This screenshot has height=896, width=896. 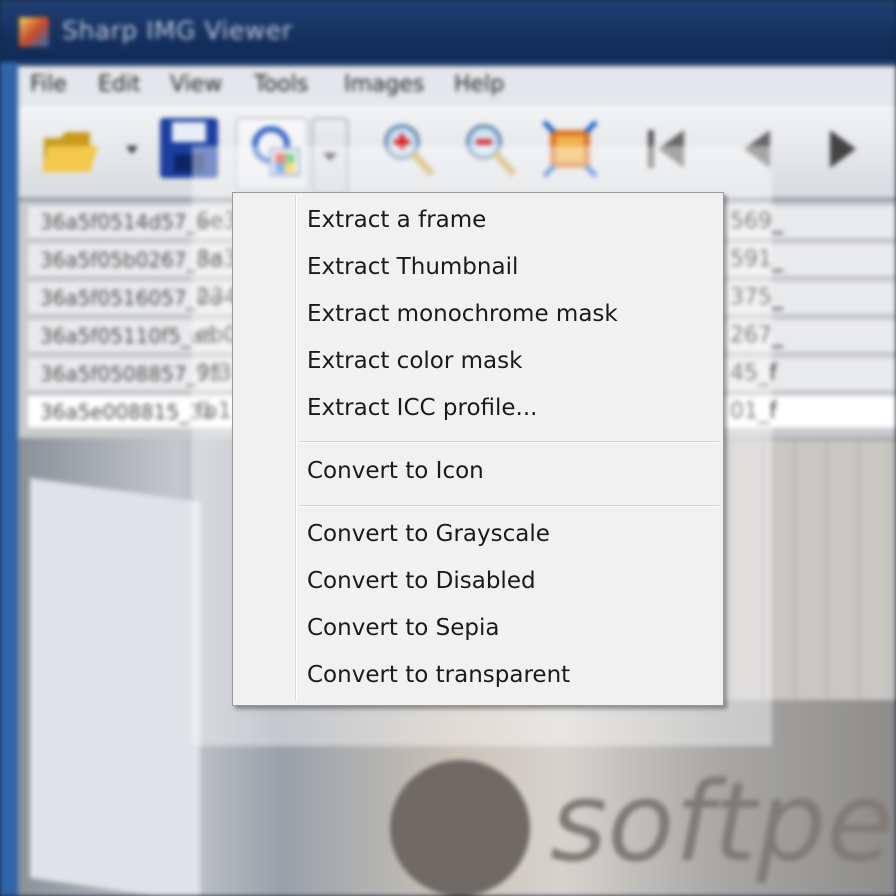 I want to click on menu-item-convert-transparent: Convert to transparent, so click(x=478, y=676).